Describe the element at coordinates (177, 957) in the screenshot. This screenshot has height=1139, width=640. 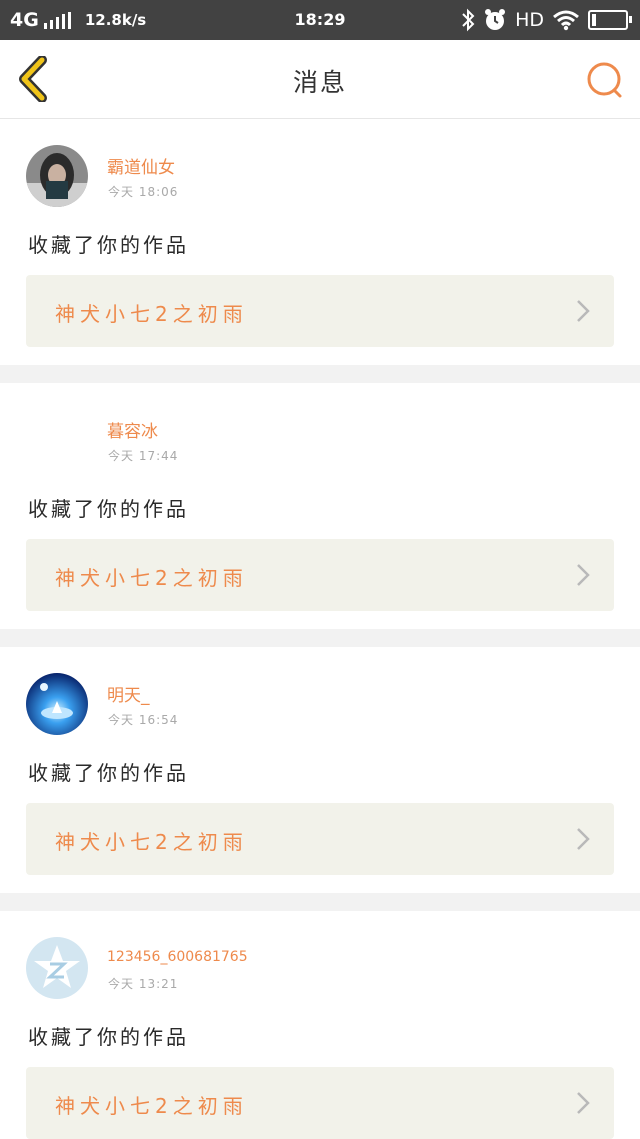
I see `username: 123456_600681765` at that location.